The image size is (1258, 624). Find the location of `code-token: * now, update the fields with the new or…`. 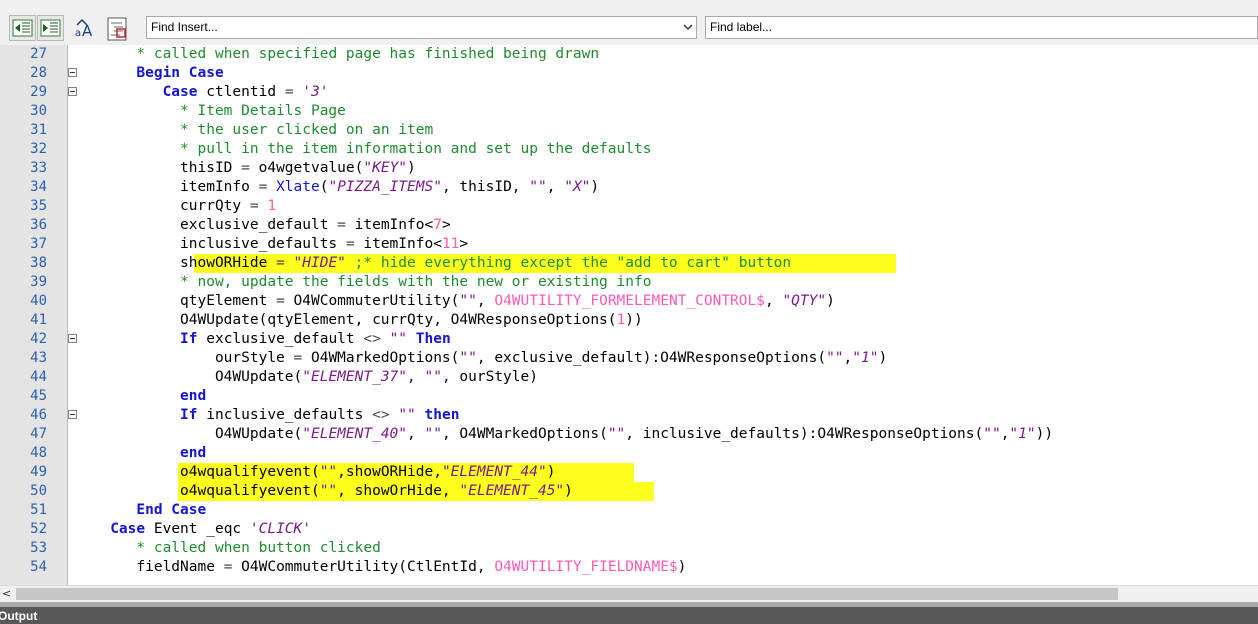

code-token: * now, update the fields with the new or… is located at coordinates (416, 282).